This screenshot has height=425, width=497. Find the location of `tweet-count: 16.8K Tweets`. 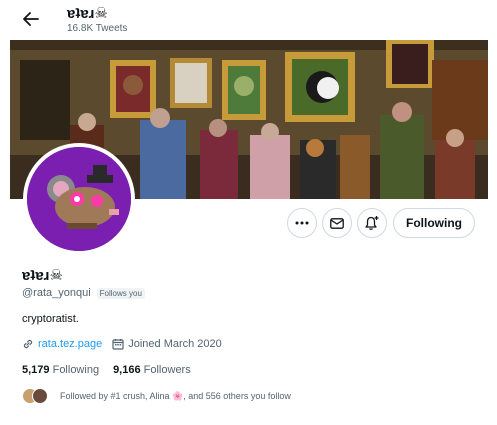

tweet-count: 16.8K Tweets is located at coordinates (97, 28).